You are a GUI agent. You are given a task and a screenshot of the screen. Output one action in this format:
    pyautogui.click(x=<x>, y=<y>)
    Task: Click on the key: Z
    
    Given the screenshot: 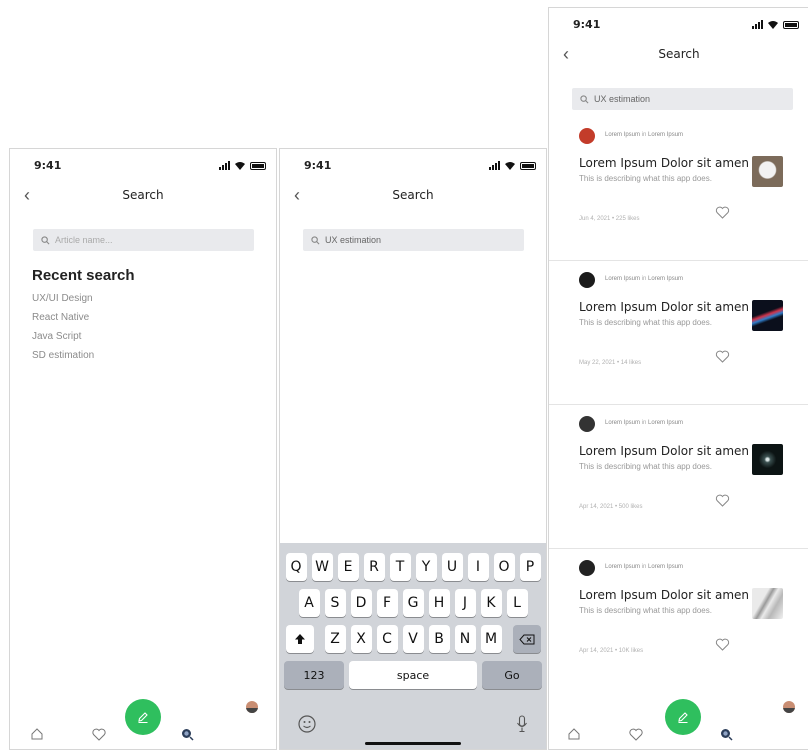 What is the action you would take?
    pyautogui.click(x=335, y=639)
    